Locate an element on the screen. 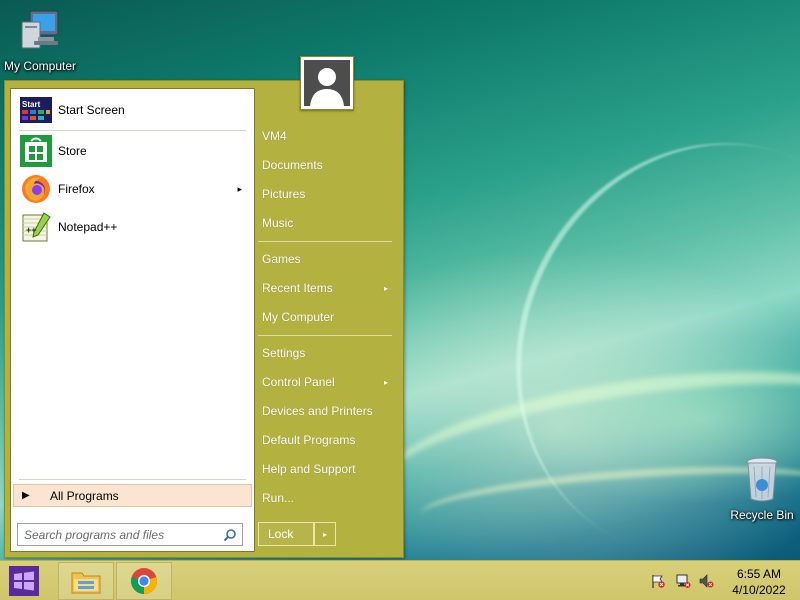  taskbar-chrome is located at coordinates (144, 581).